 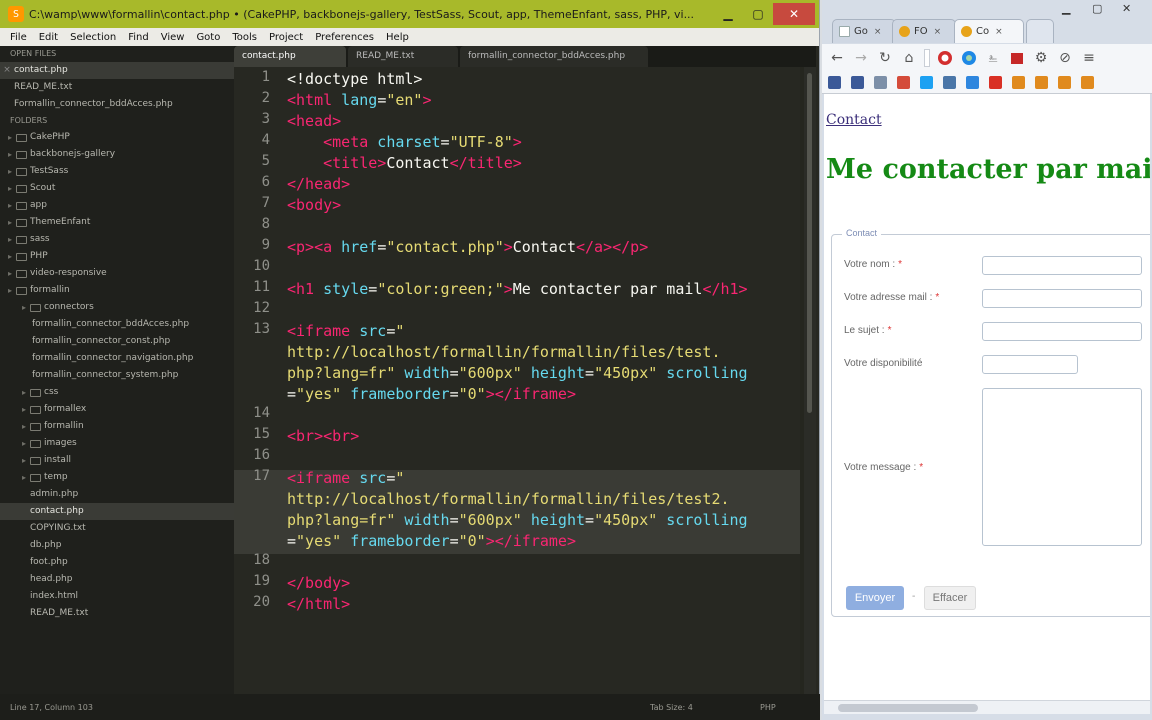 What do you see at coordinates (1126, 8) in the screenshot?
I see `browser-close-button: ✕` at bounding box center [1126, 8].